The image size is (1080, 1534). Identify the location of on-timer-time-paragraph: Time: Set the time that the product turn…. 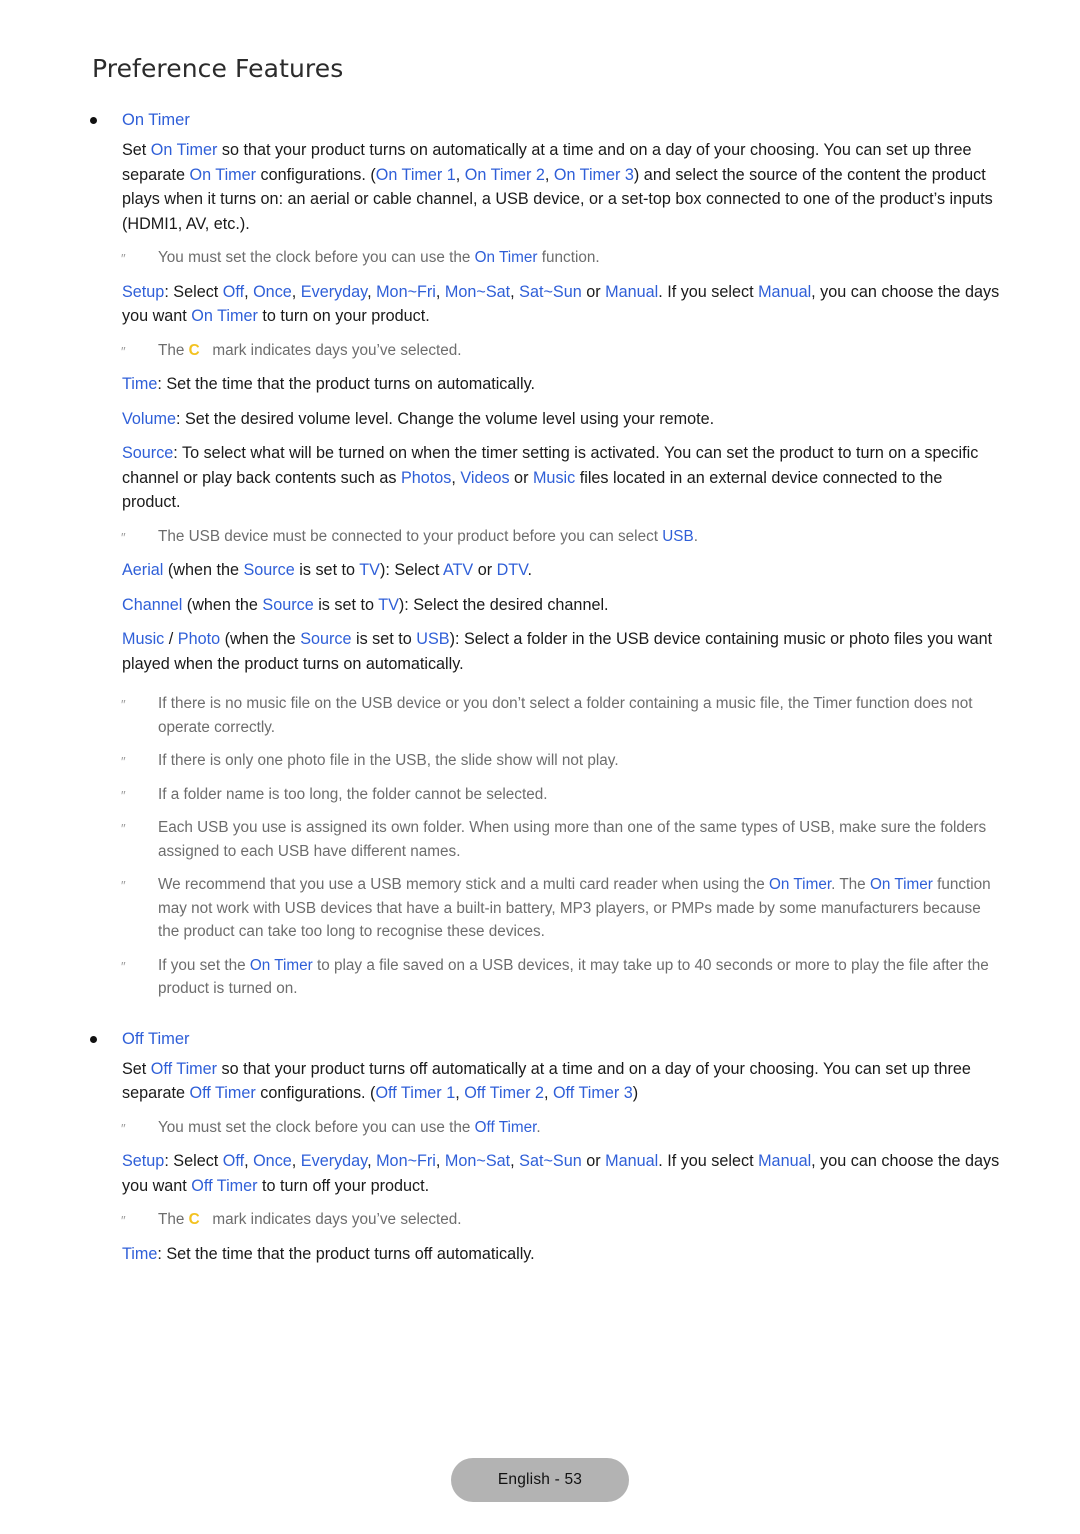
(328, 384).